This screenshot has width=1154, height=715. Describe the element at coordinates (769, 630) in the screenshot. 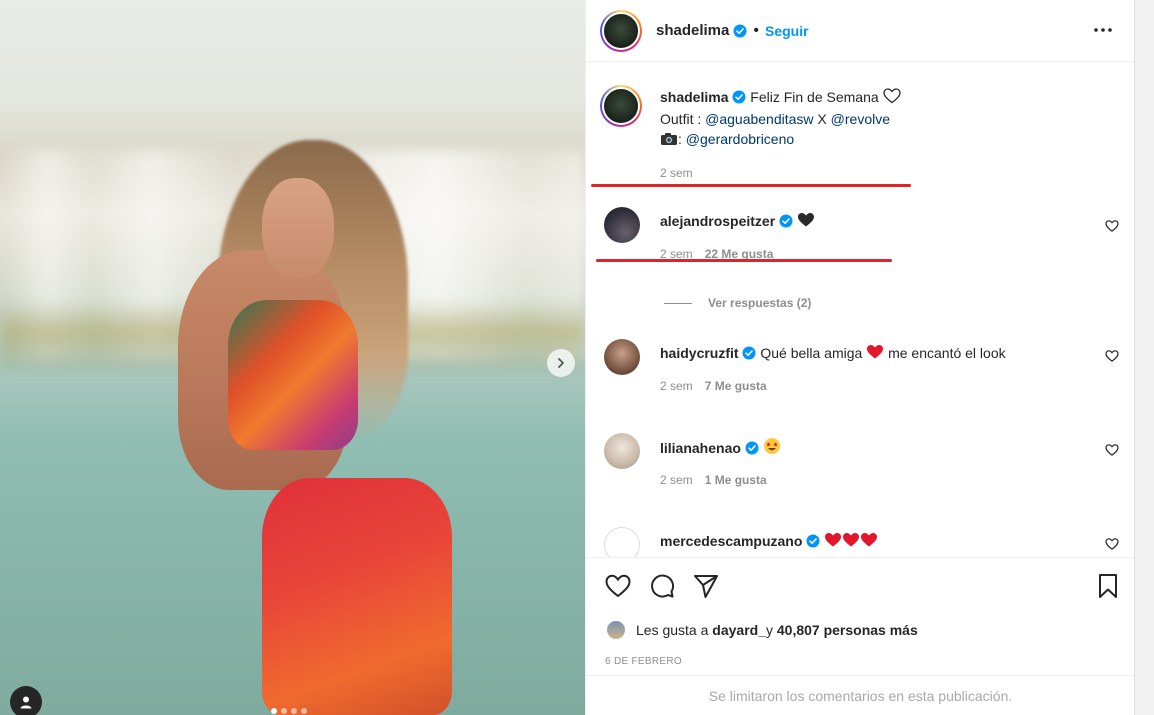

I see `likes-middle: y` at that location.